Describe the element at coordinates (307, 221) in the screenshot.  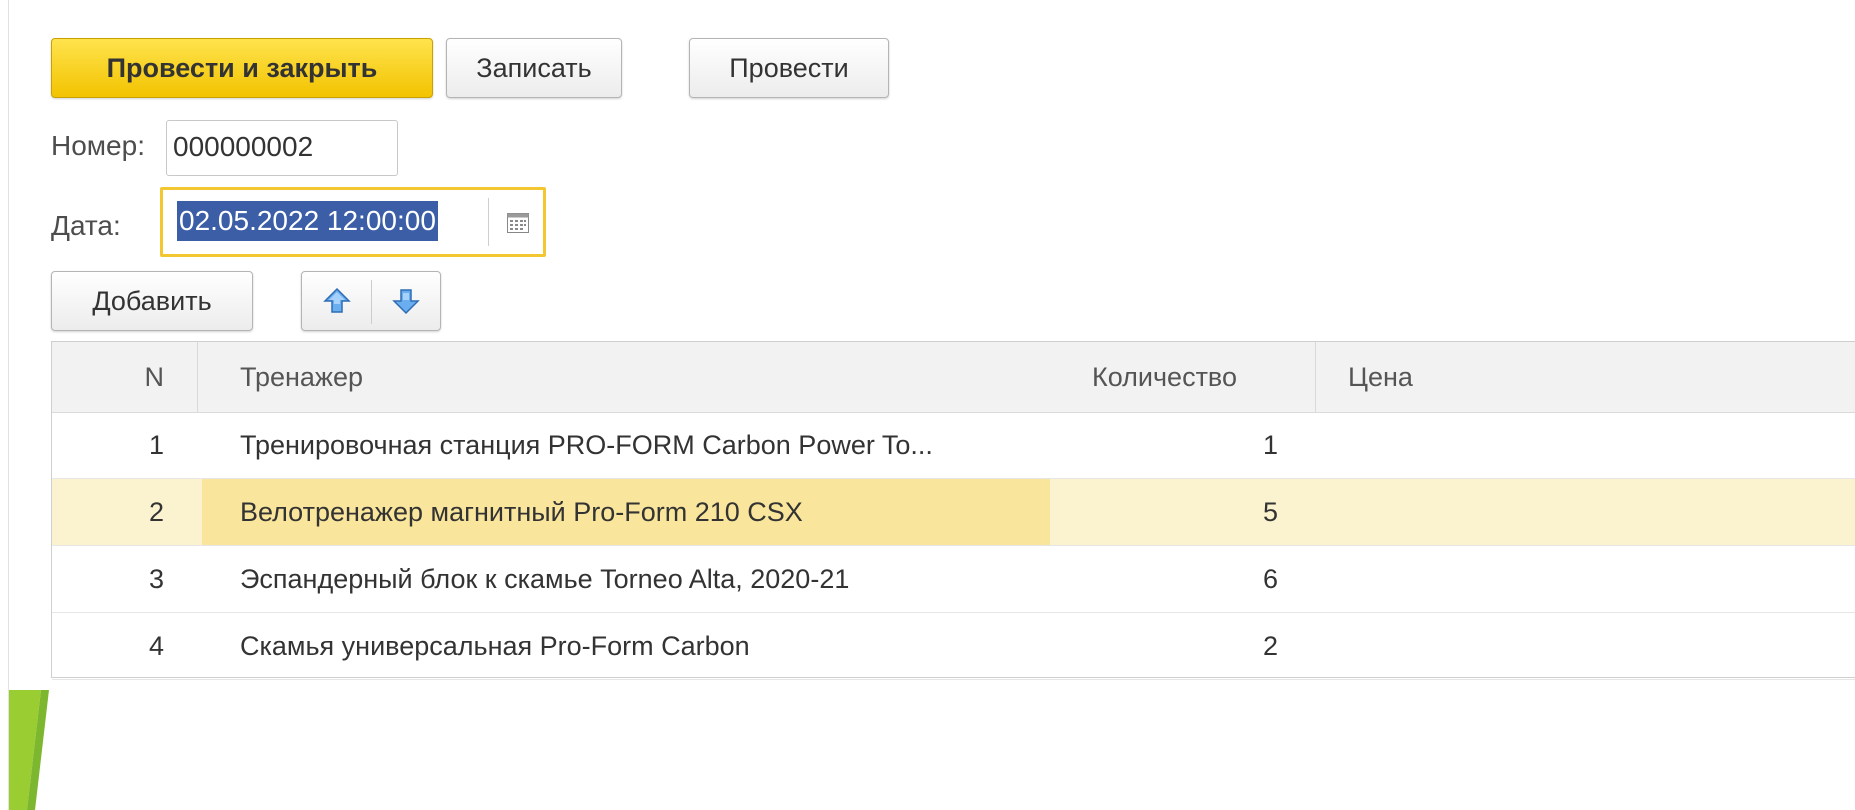
I see `date-value: 02.05.2022 12:00:00` at that location.